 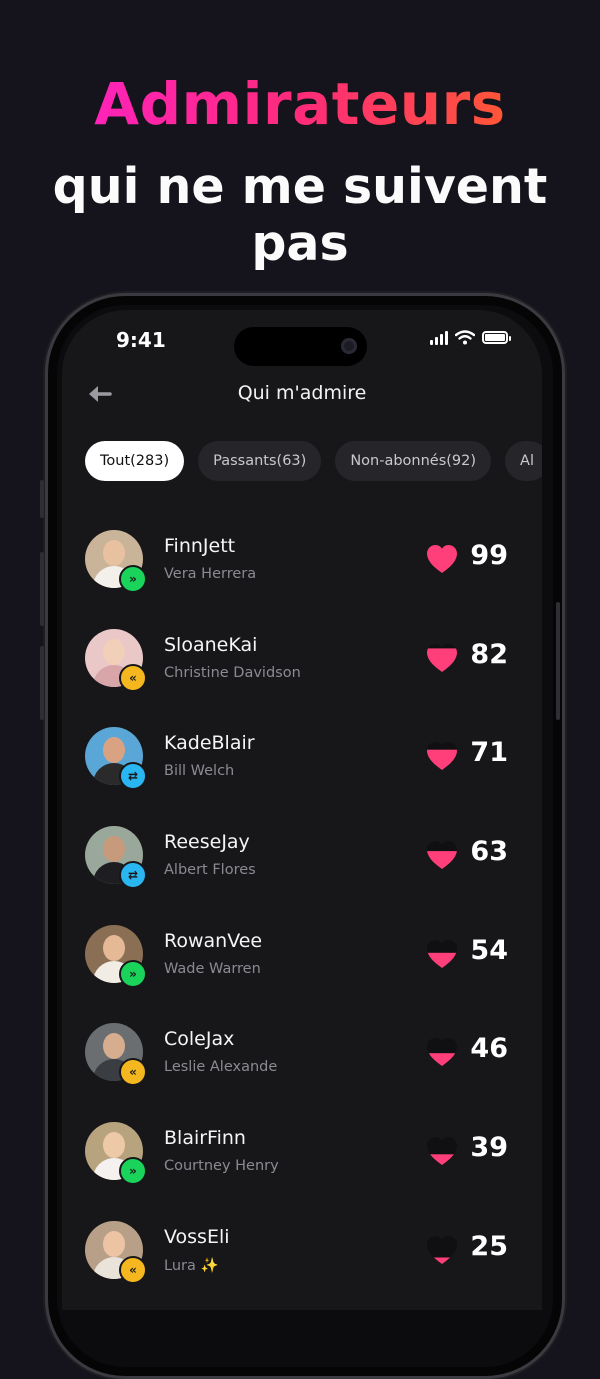 I want to click on username: FinnJett, so click(x=200, y=546).